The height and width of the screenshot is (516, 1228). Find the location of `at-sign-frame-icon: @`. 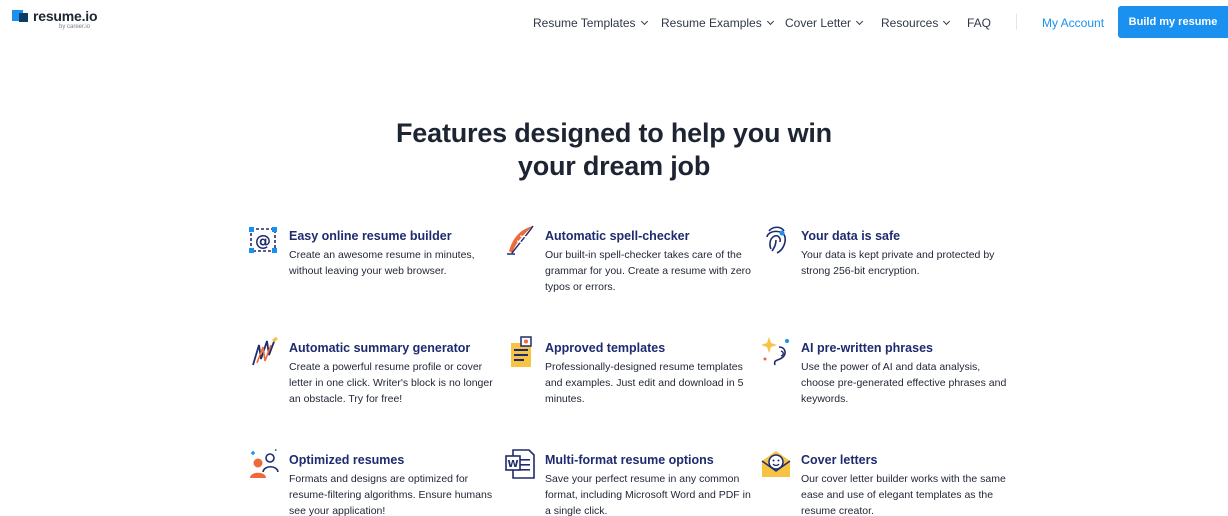

at-sign-frame-icon: @ is located at coordinates (263, 240).